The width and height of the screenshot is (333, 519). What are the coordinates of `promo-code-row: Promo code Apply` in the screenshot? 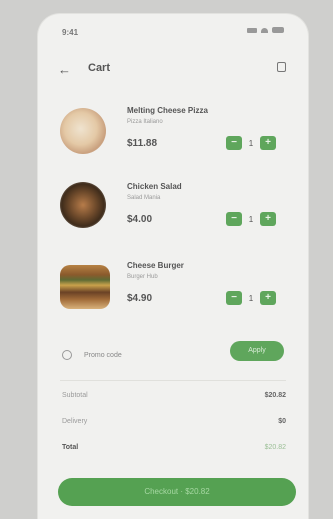 It's located at (173, 355).